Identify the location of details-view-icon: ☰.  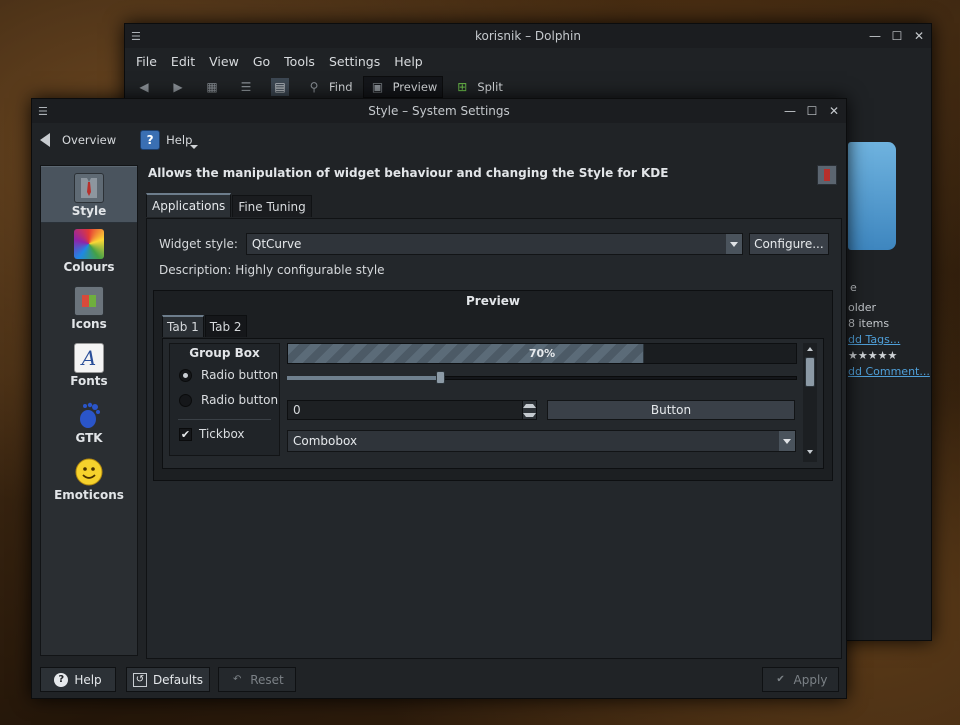
(246, 87).